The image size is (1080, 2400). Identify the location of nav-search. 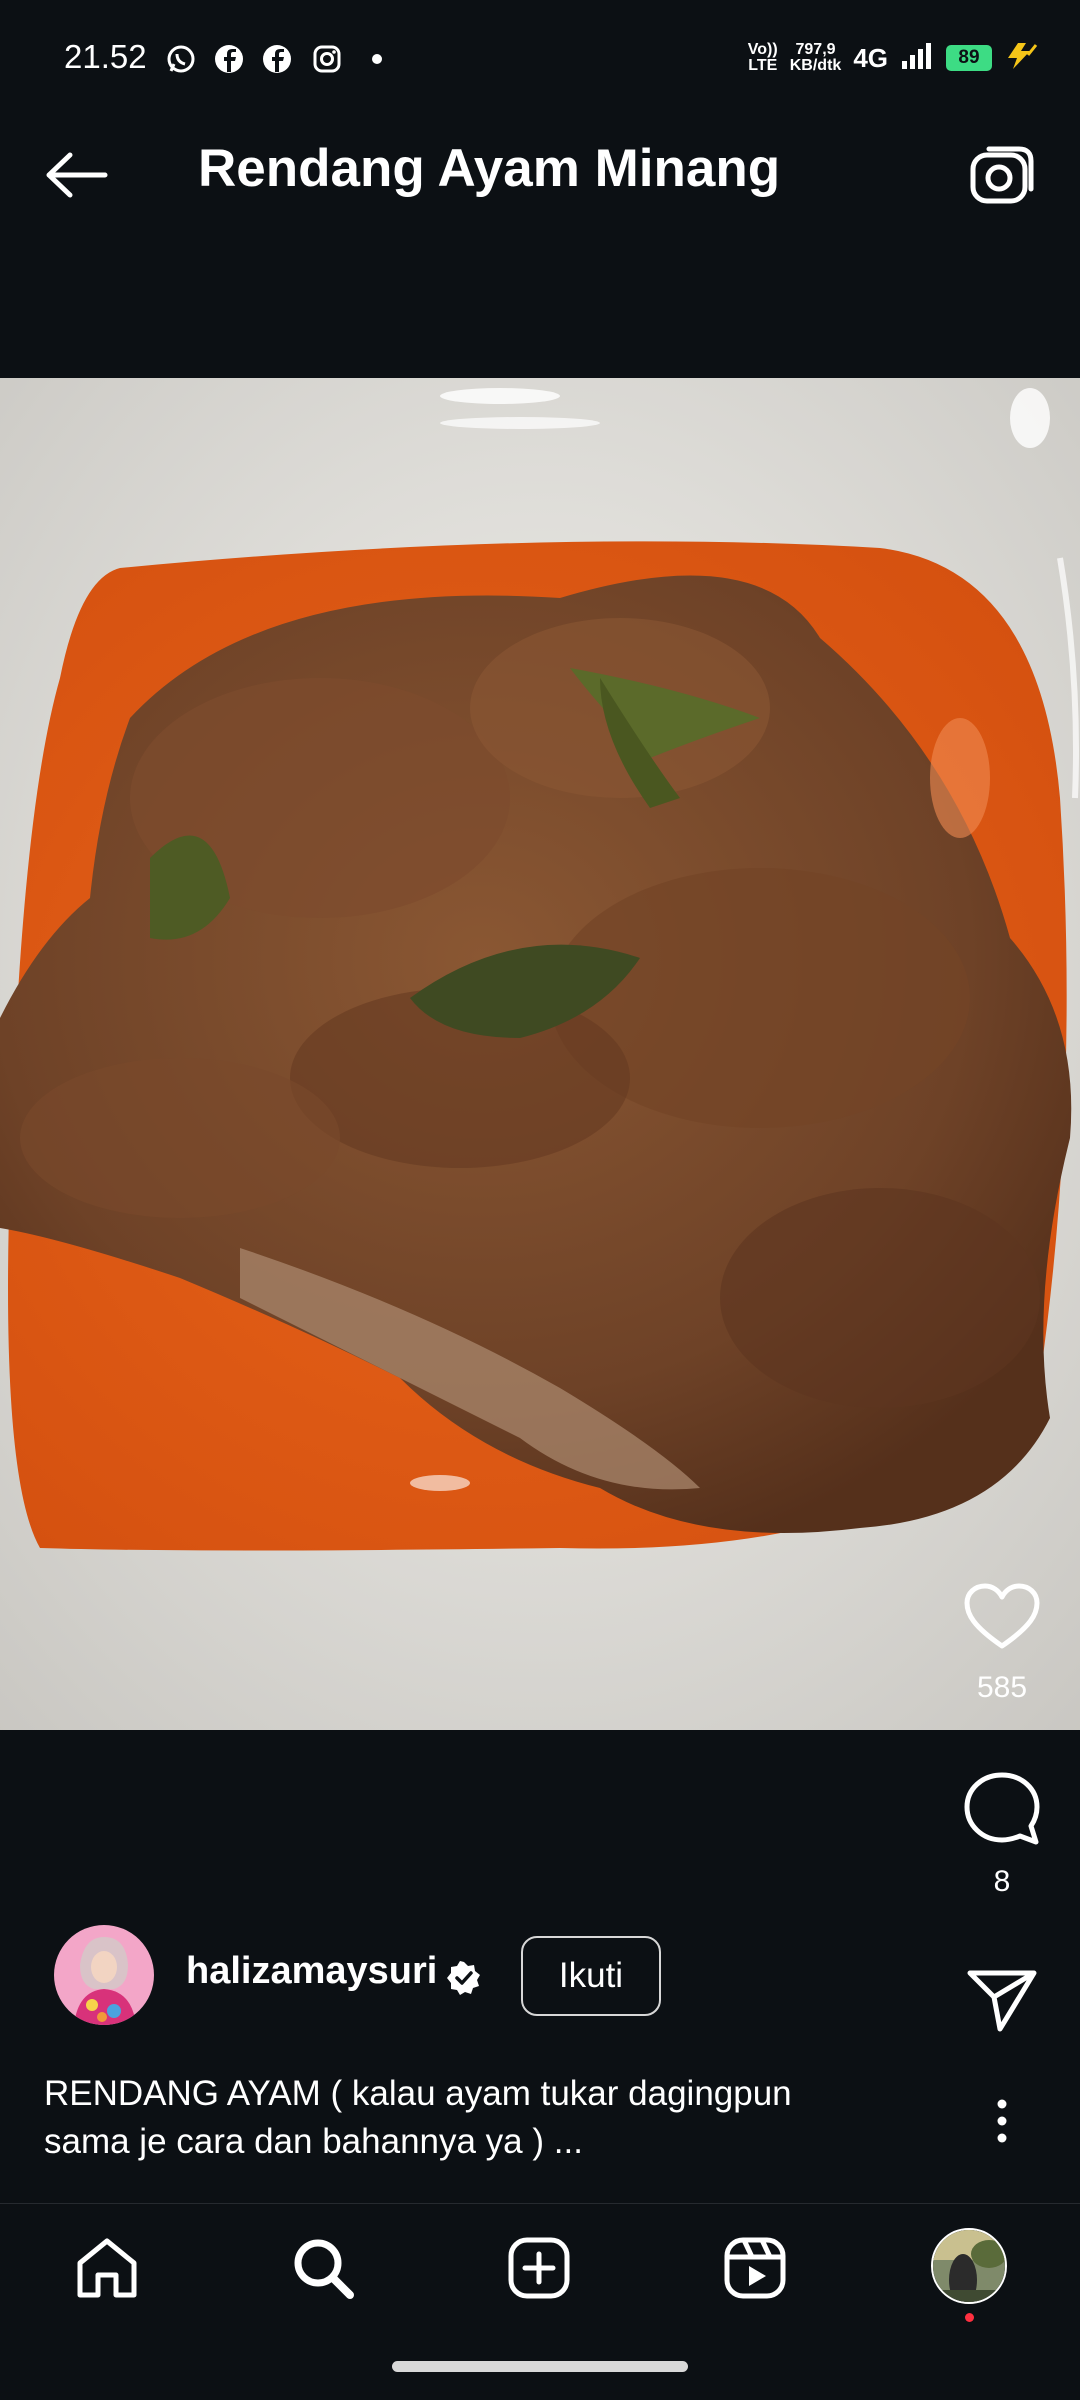
(323, 2268).